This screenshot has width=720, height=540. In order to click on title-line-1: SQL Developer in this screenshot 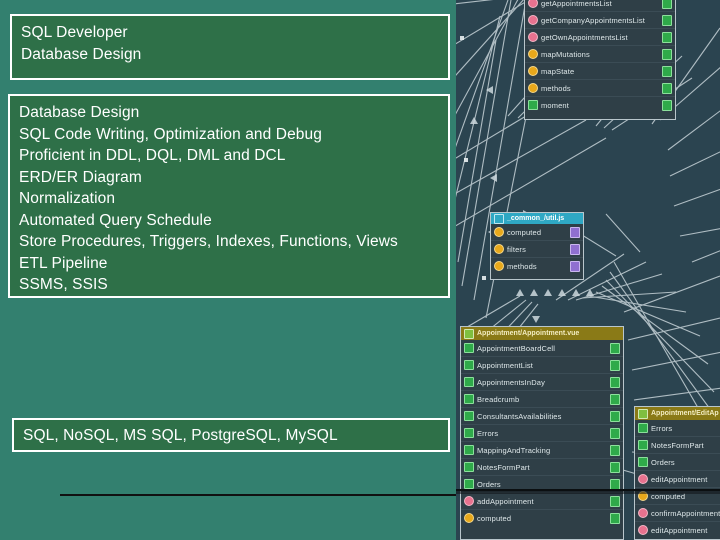, I will do `click(74, 32)`.